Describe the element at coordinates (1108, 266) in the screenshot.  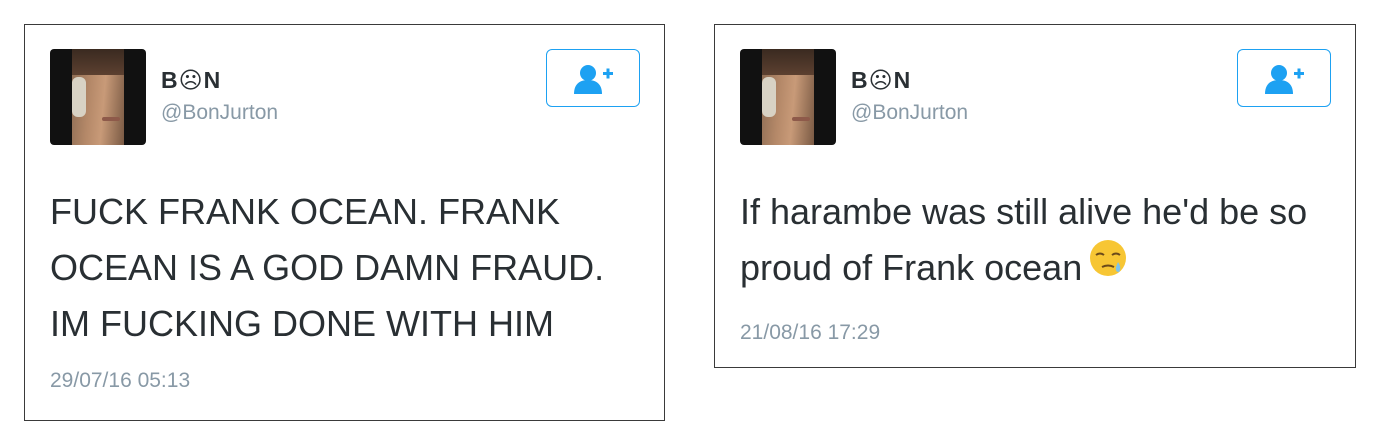
I see `sleepy-face-emoji` at that location.